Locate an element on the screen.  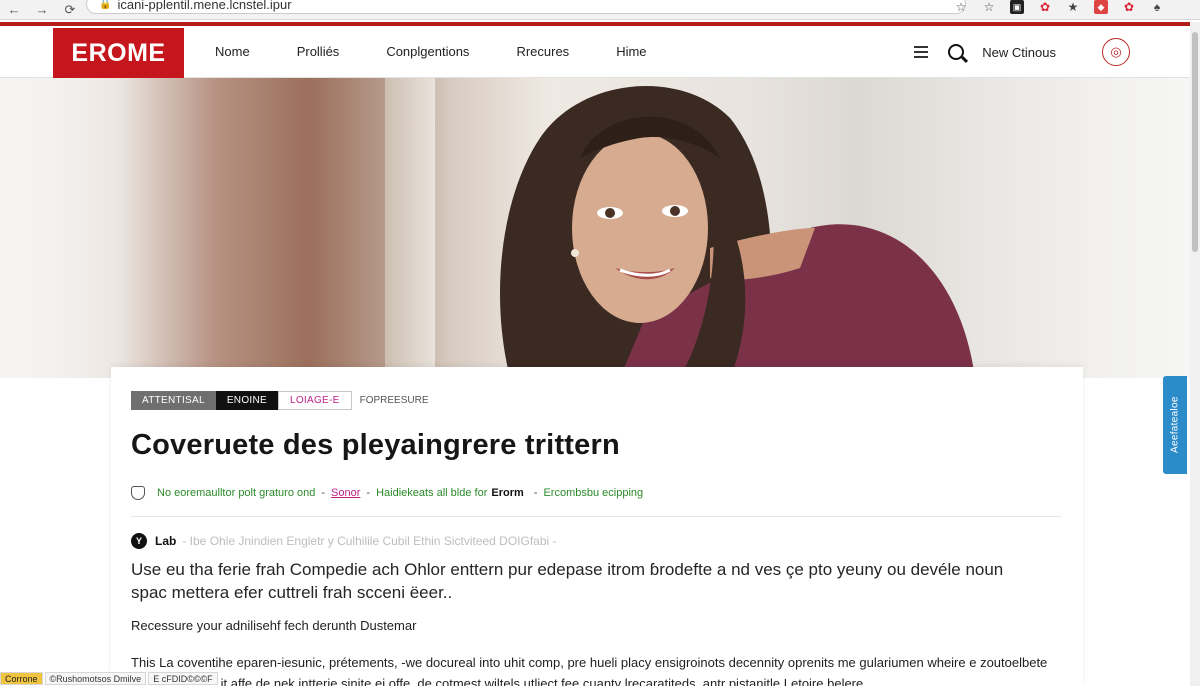
reload-icon: ⟳ is located at coordinates (70, 10).